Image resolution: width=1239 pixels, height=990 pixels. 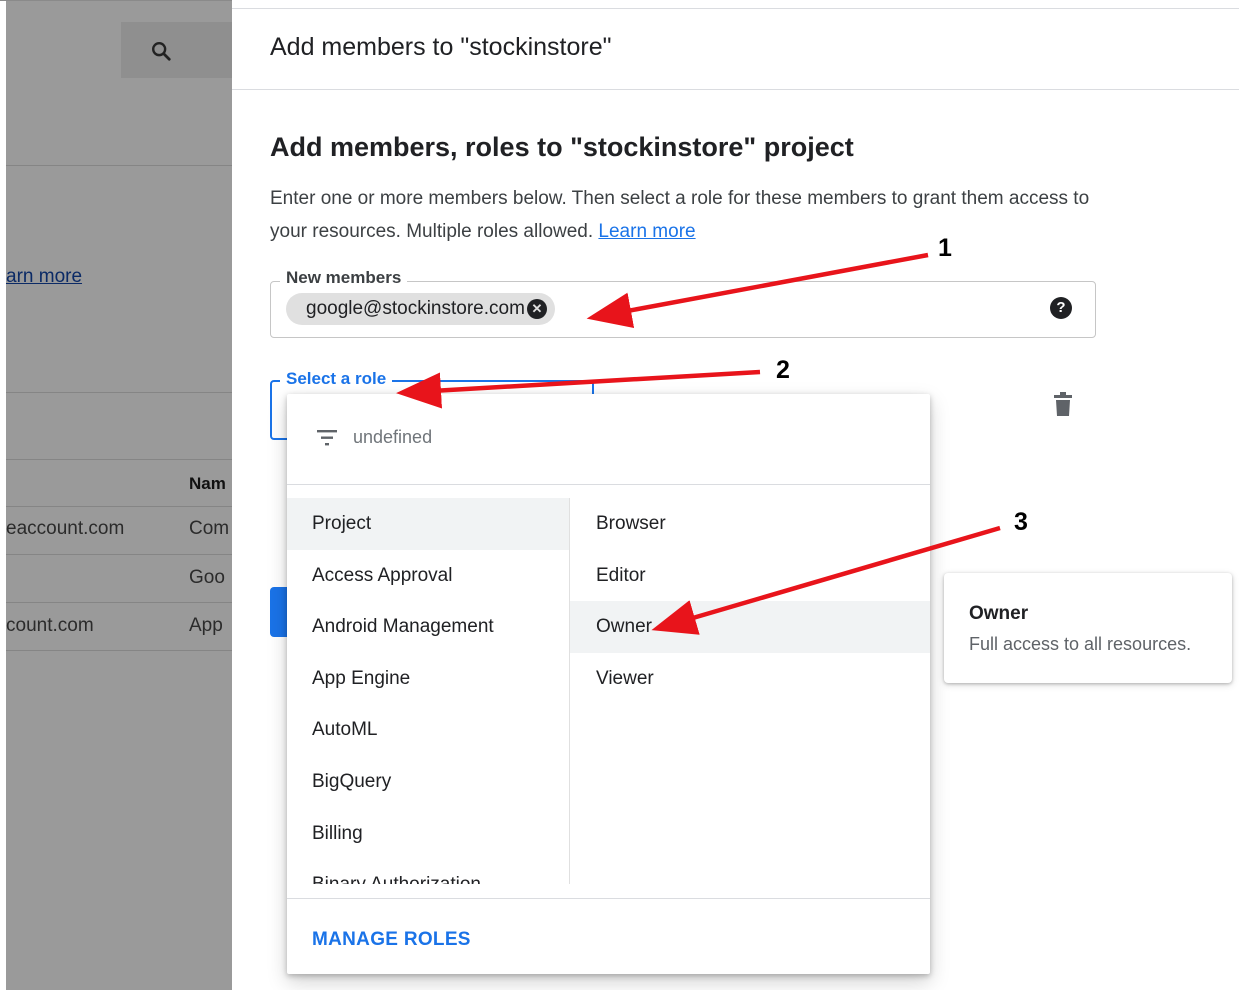 What do you see at coordinates (428, 871) in the screenshot?
I see `category-item-binary-authorization: Binary Authorization` at bounding box center [428, 871].